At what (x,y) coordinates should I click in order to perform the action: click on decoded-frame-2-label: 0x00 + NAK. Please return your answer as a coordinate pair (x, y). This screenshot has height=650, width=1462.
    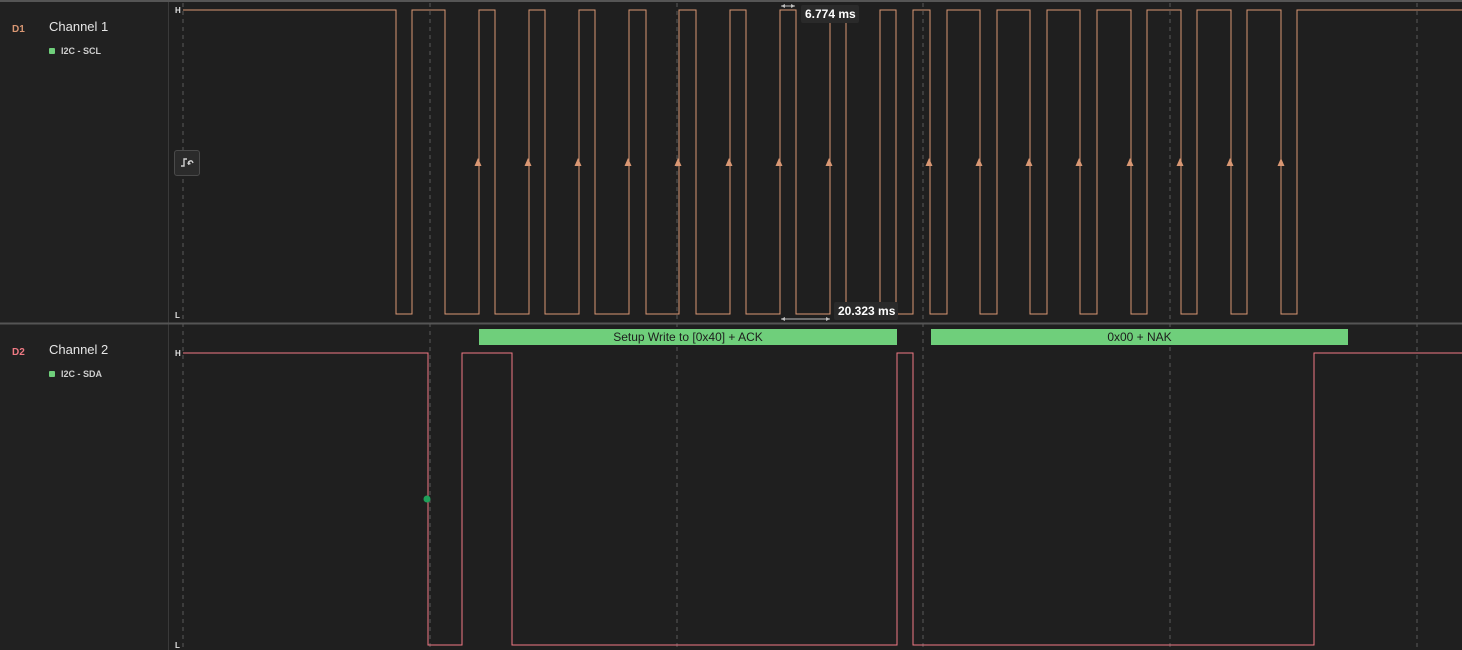
    Looking at the image, I should click on (1139, 337).